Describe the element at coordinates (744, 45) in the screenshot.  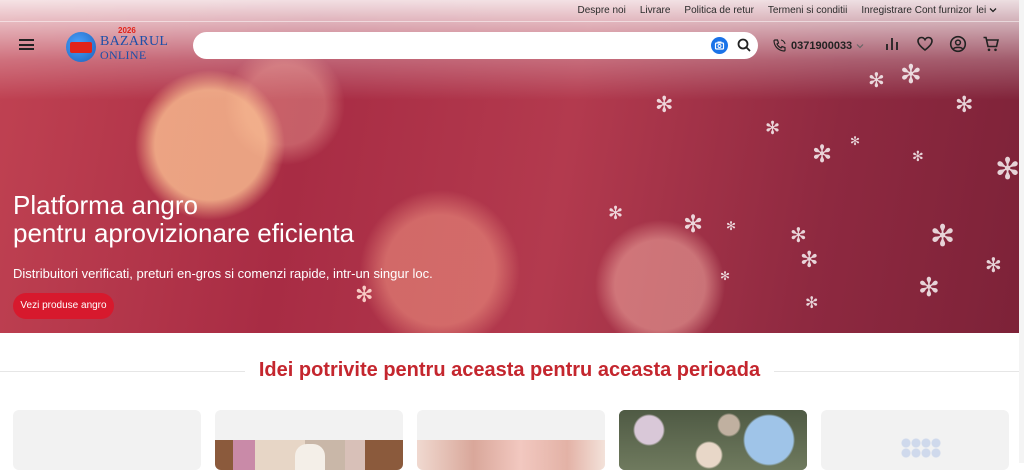
I see `search-icon` at that location.